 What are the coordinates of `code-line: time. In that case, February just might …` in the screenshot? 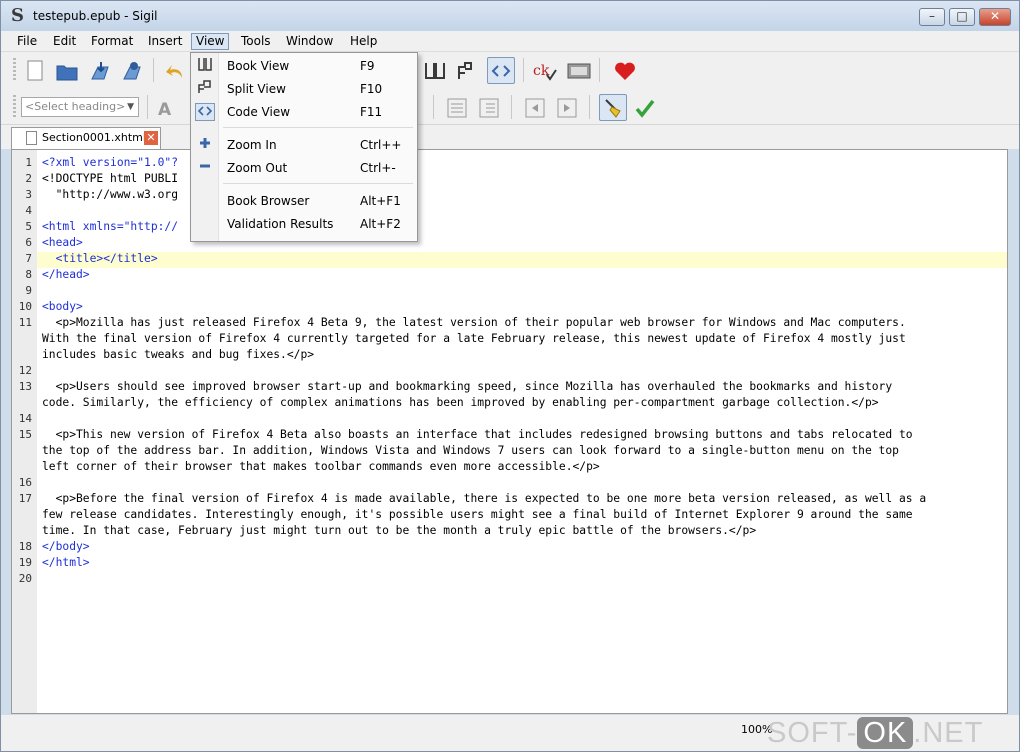 It's located at (399, 530).